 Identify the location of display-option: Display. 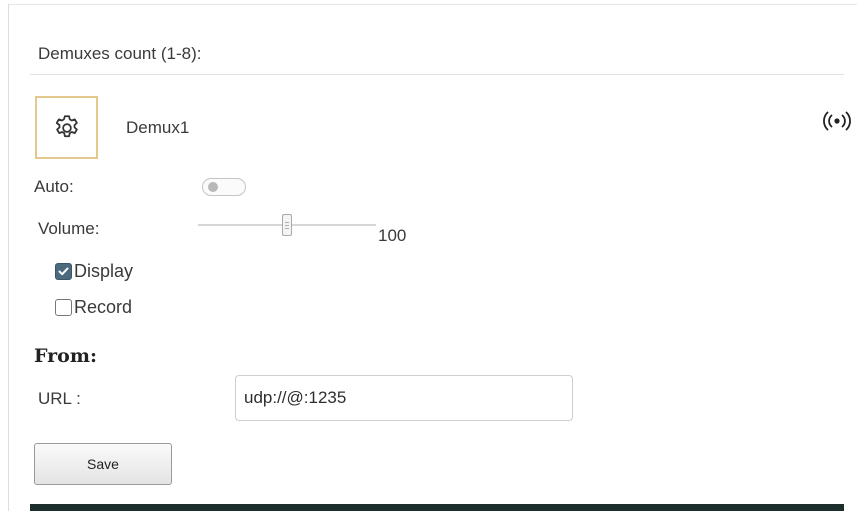
(94, 271).